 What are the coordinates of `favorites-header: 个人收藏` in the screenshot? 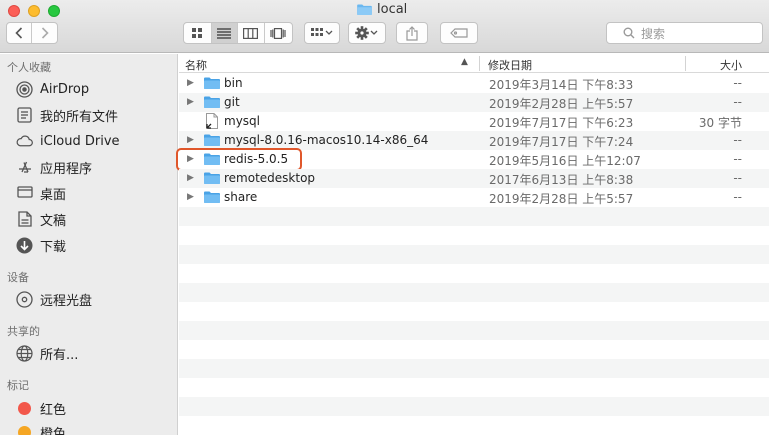 It's located at (29, 67).